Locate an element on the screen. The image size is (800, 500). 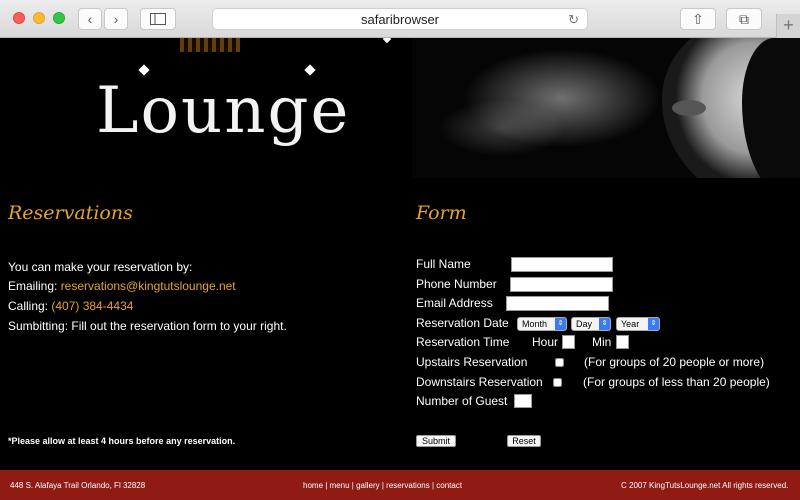
reservation-date-label: Reservation Date is located at coordinates (462, 323).